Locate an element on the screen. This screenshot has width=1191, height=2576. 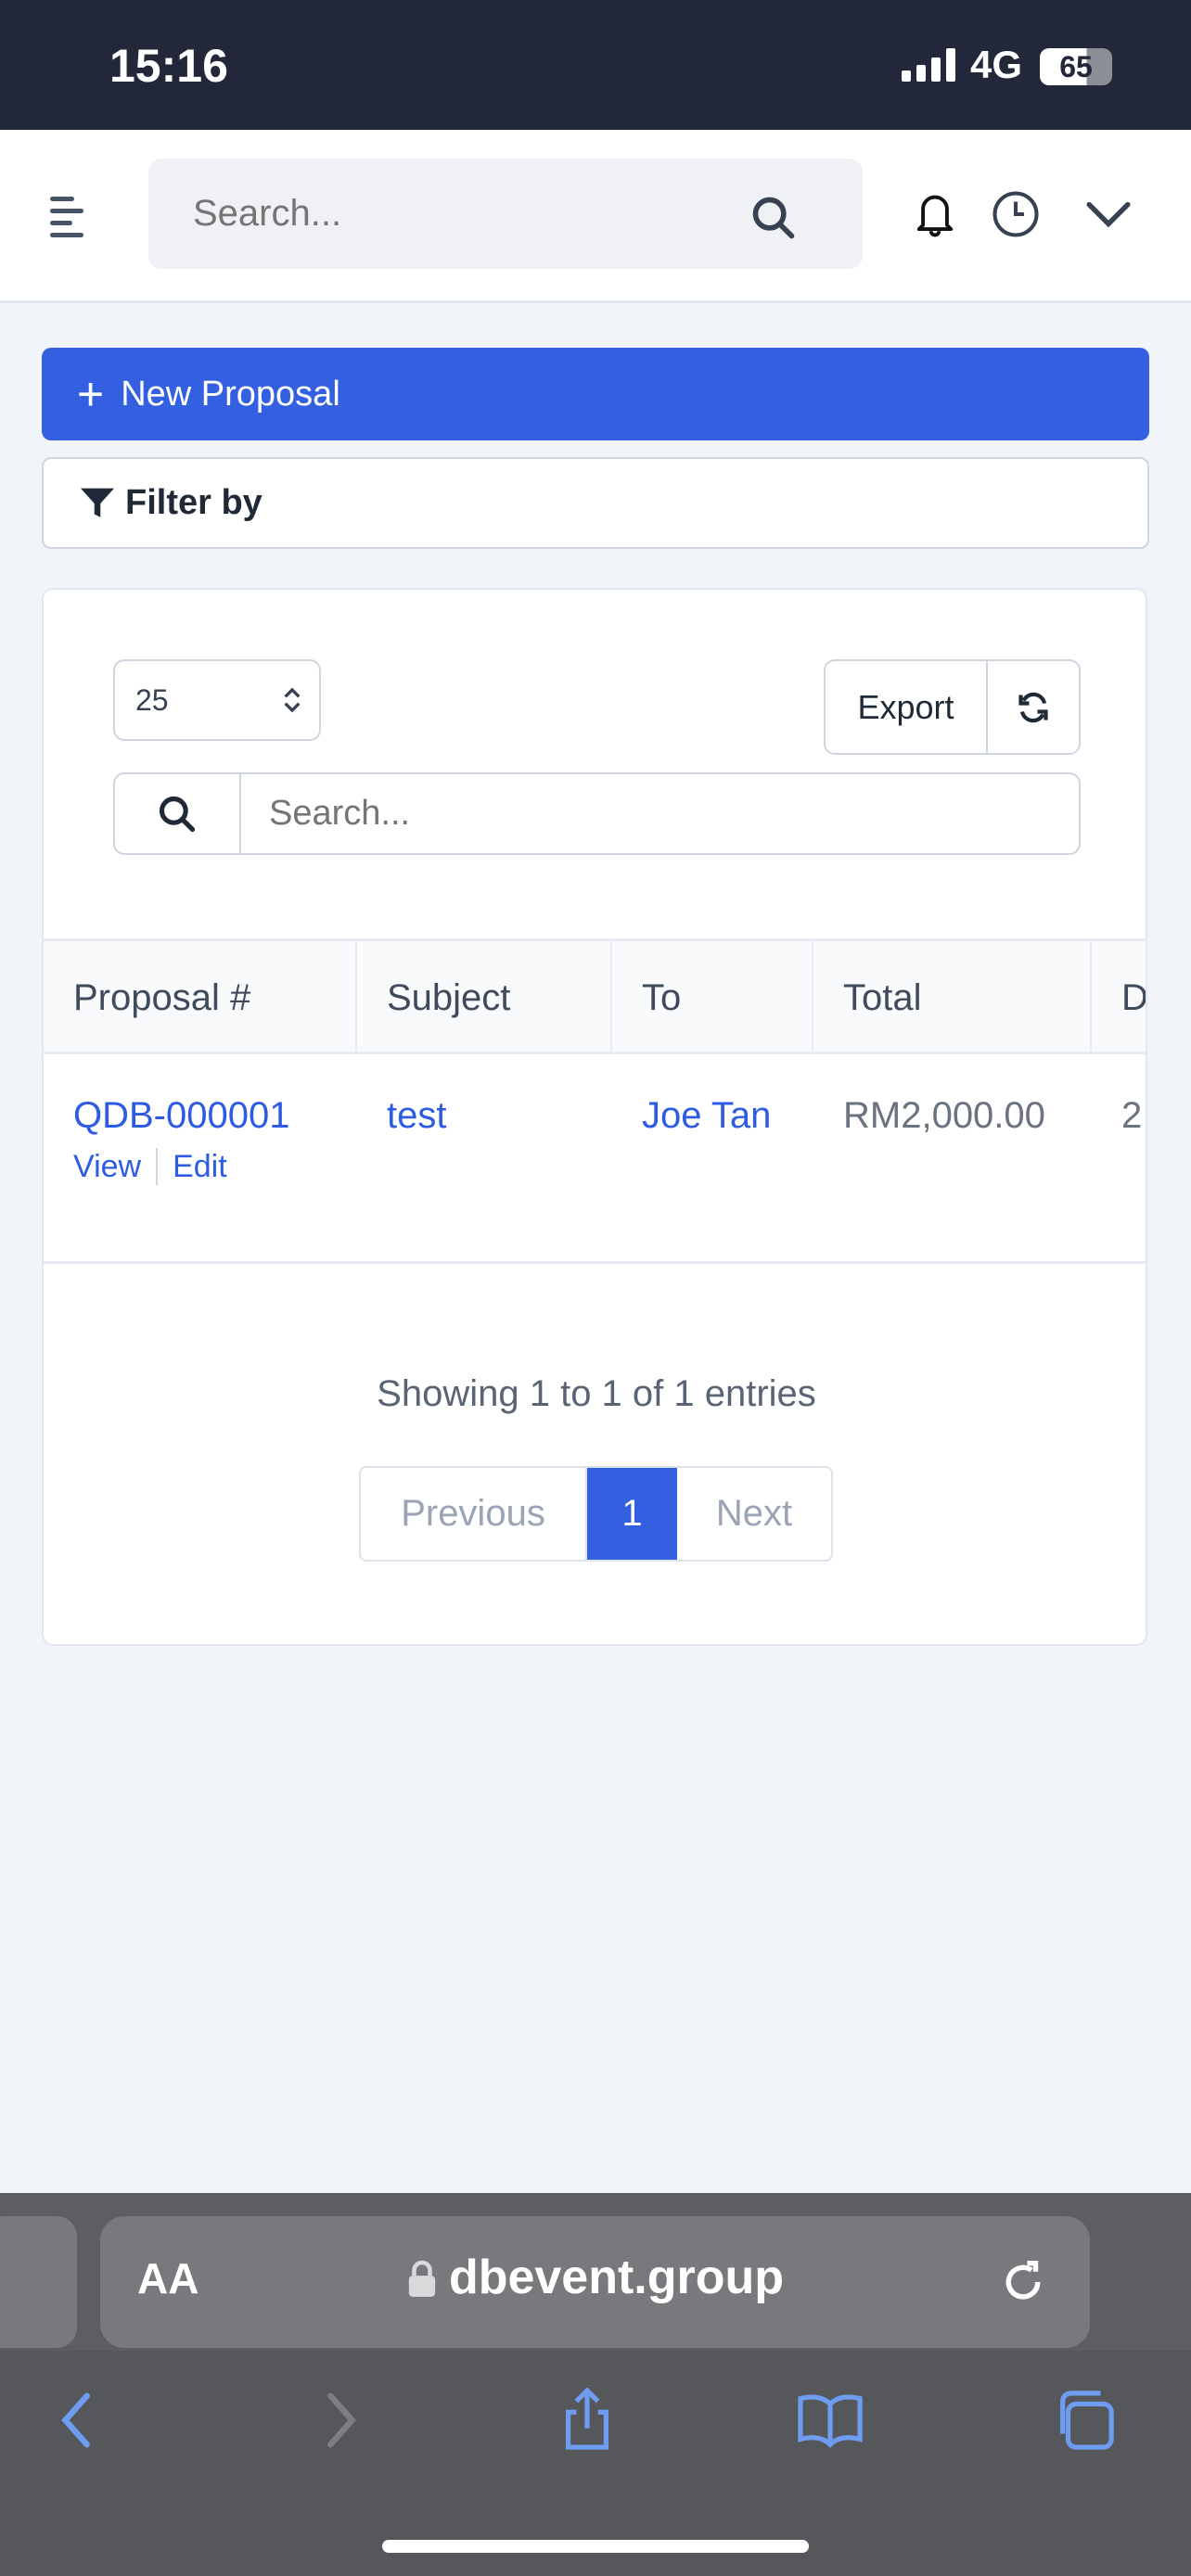
bookmarks-icon is located at coordinates (830, 2420).